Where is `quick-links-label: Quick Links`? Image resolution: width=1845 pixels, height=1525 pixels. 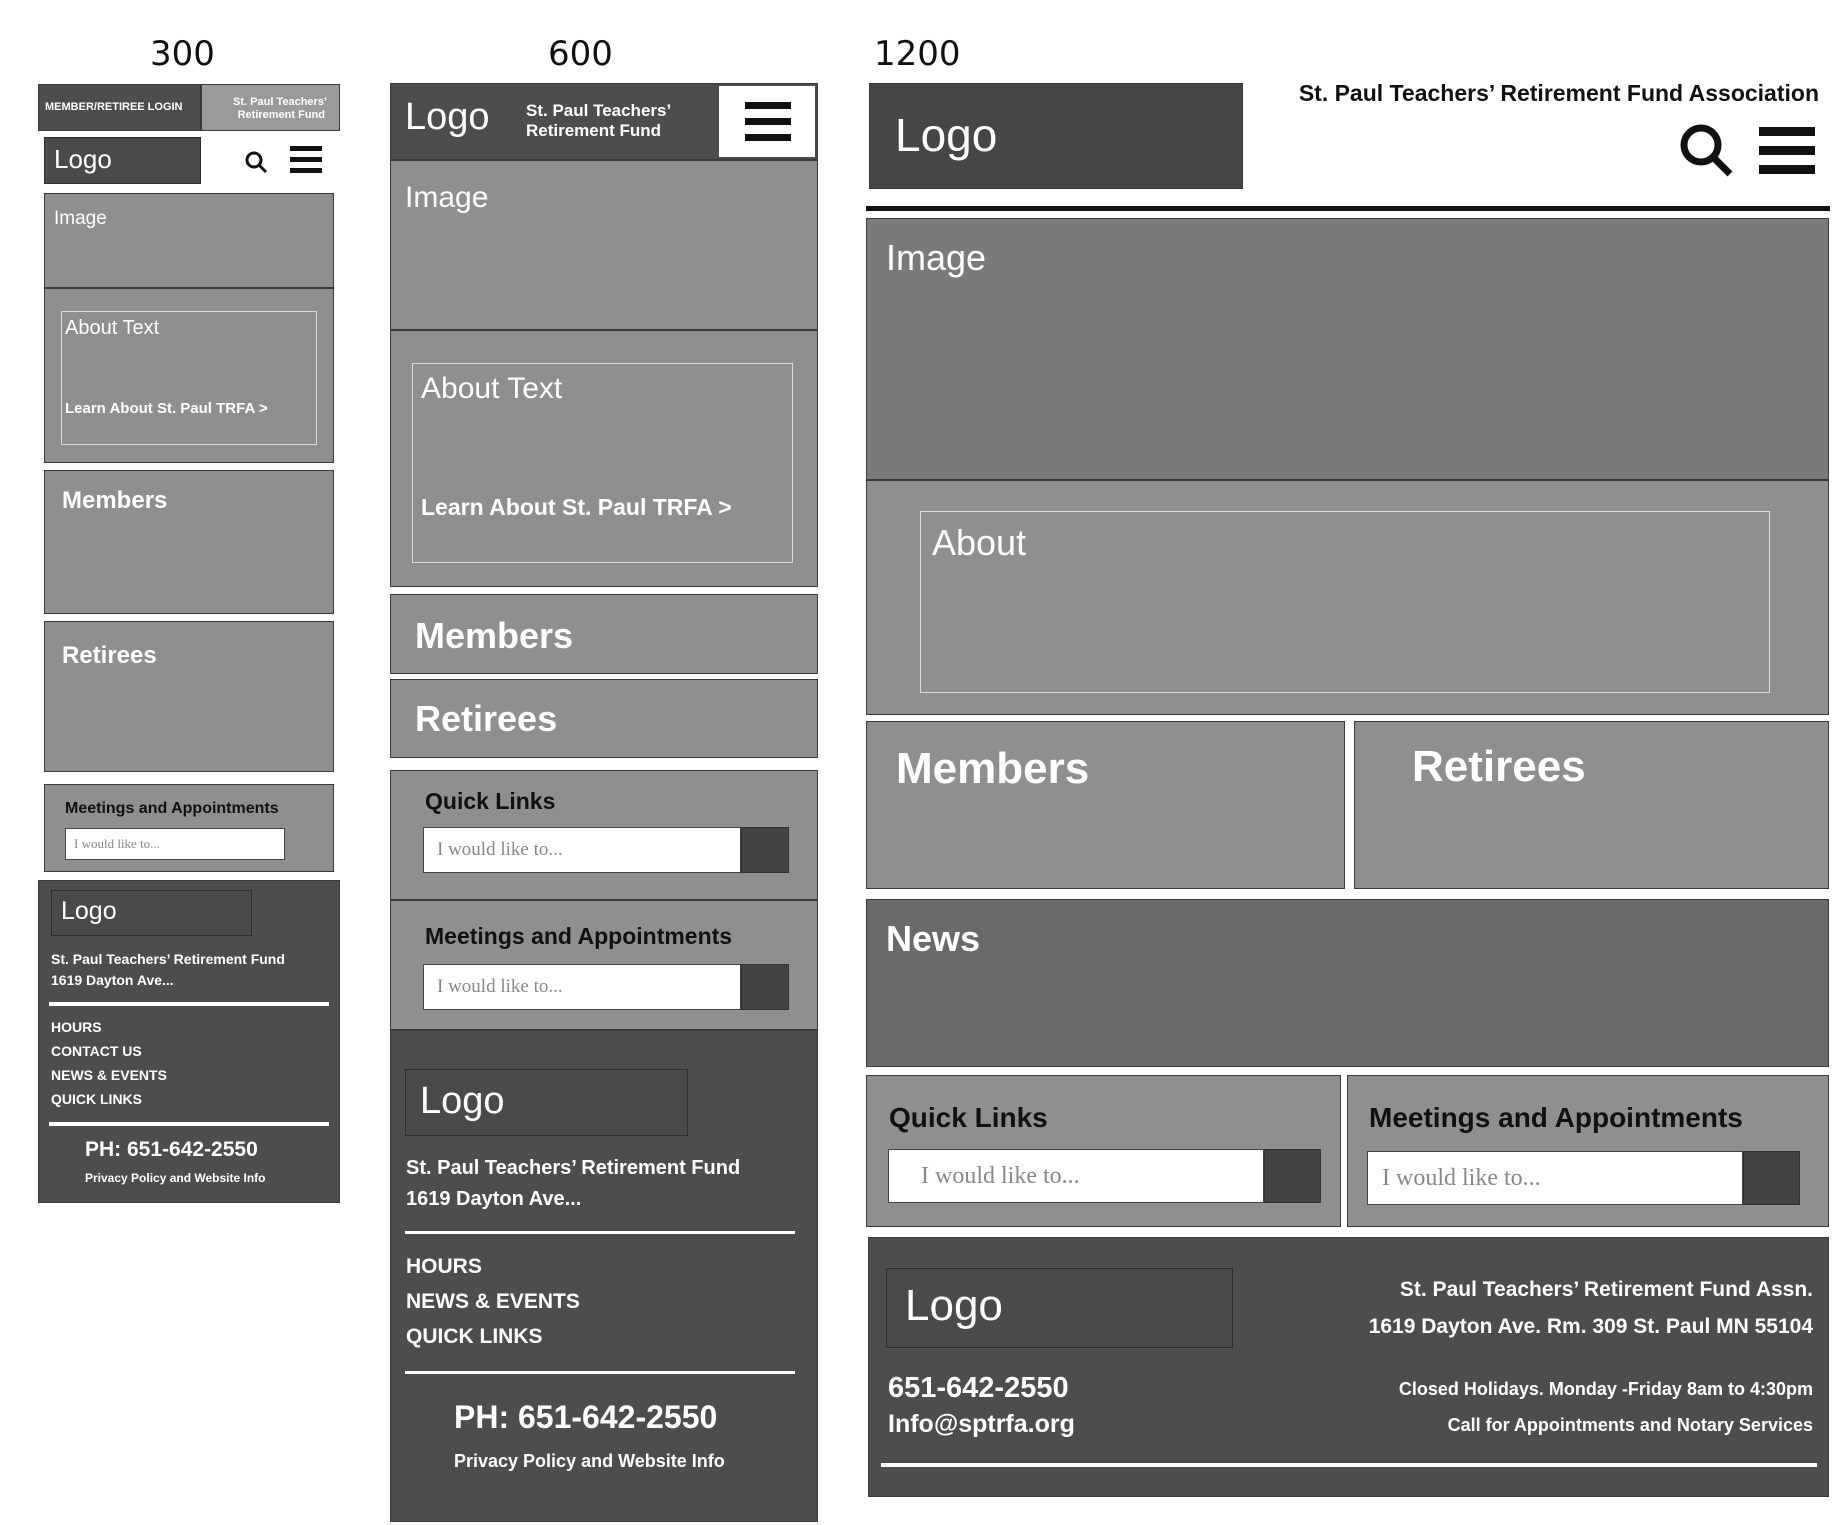 quick-links-label: Quick Links is located at coordinates (968, 1117).